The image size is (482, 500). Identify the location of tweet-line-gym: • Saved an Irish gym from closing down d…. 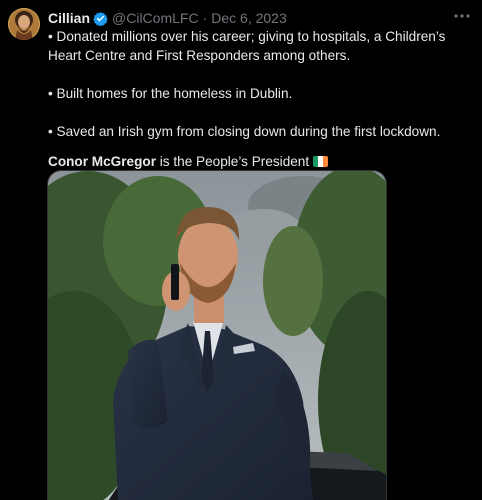
(244, 131).